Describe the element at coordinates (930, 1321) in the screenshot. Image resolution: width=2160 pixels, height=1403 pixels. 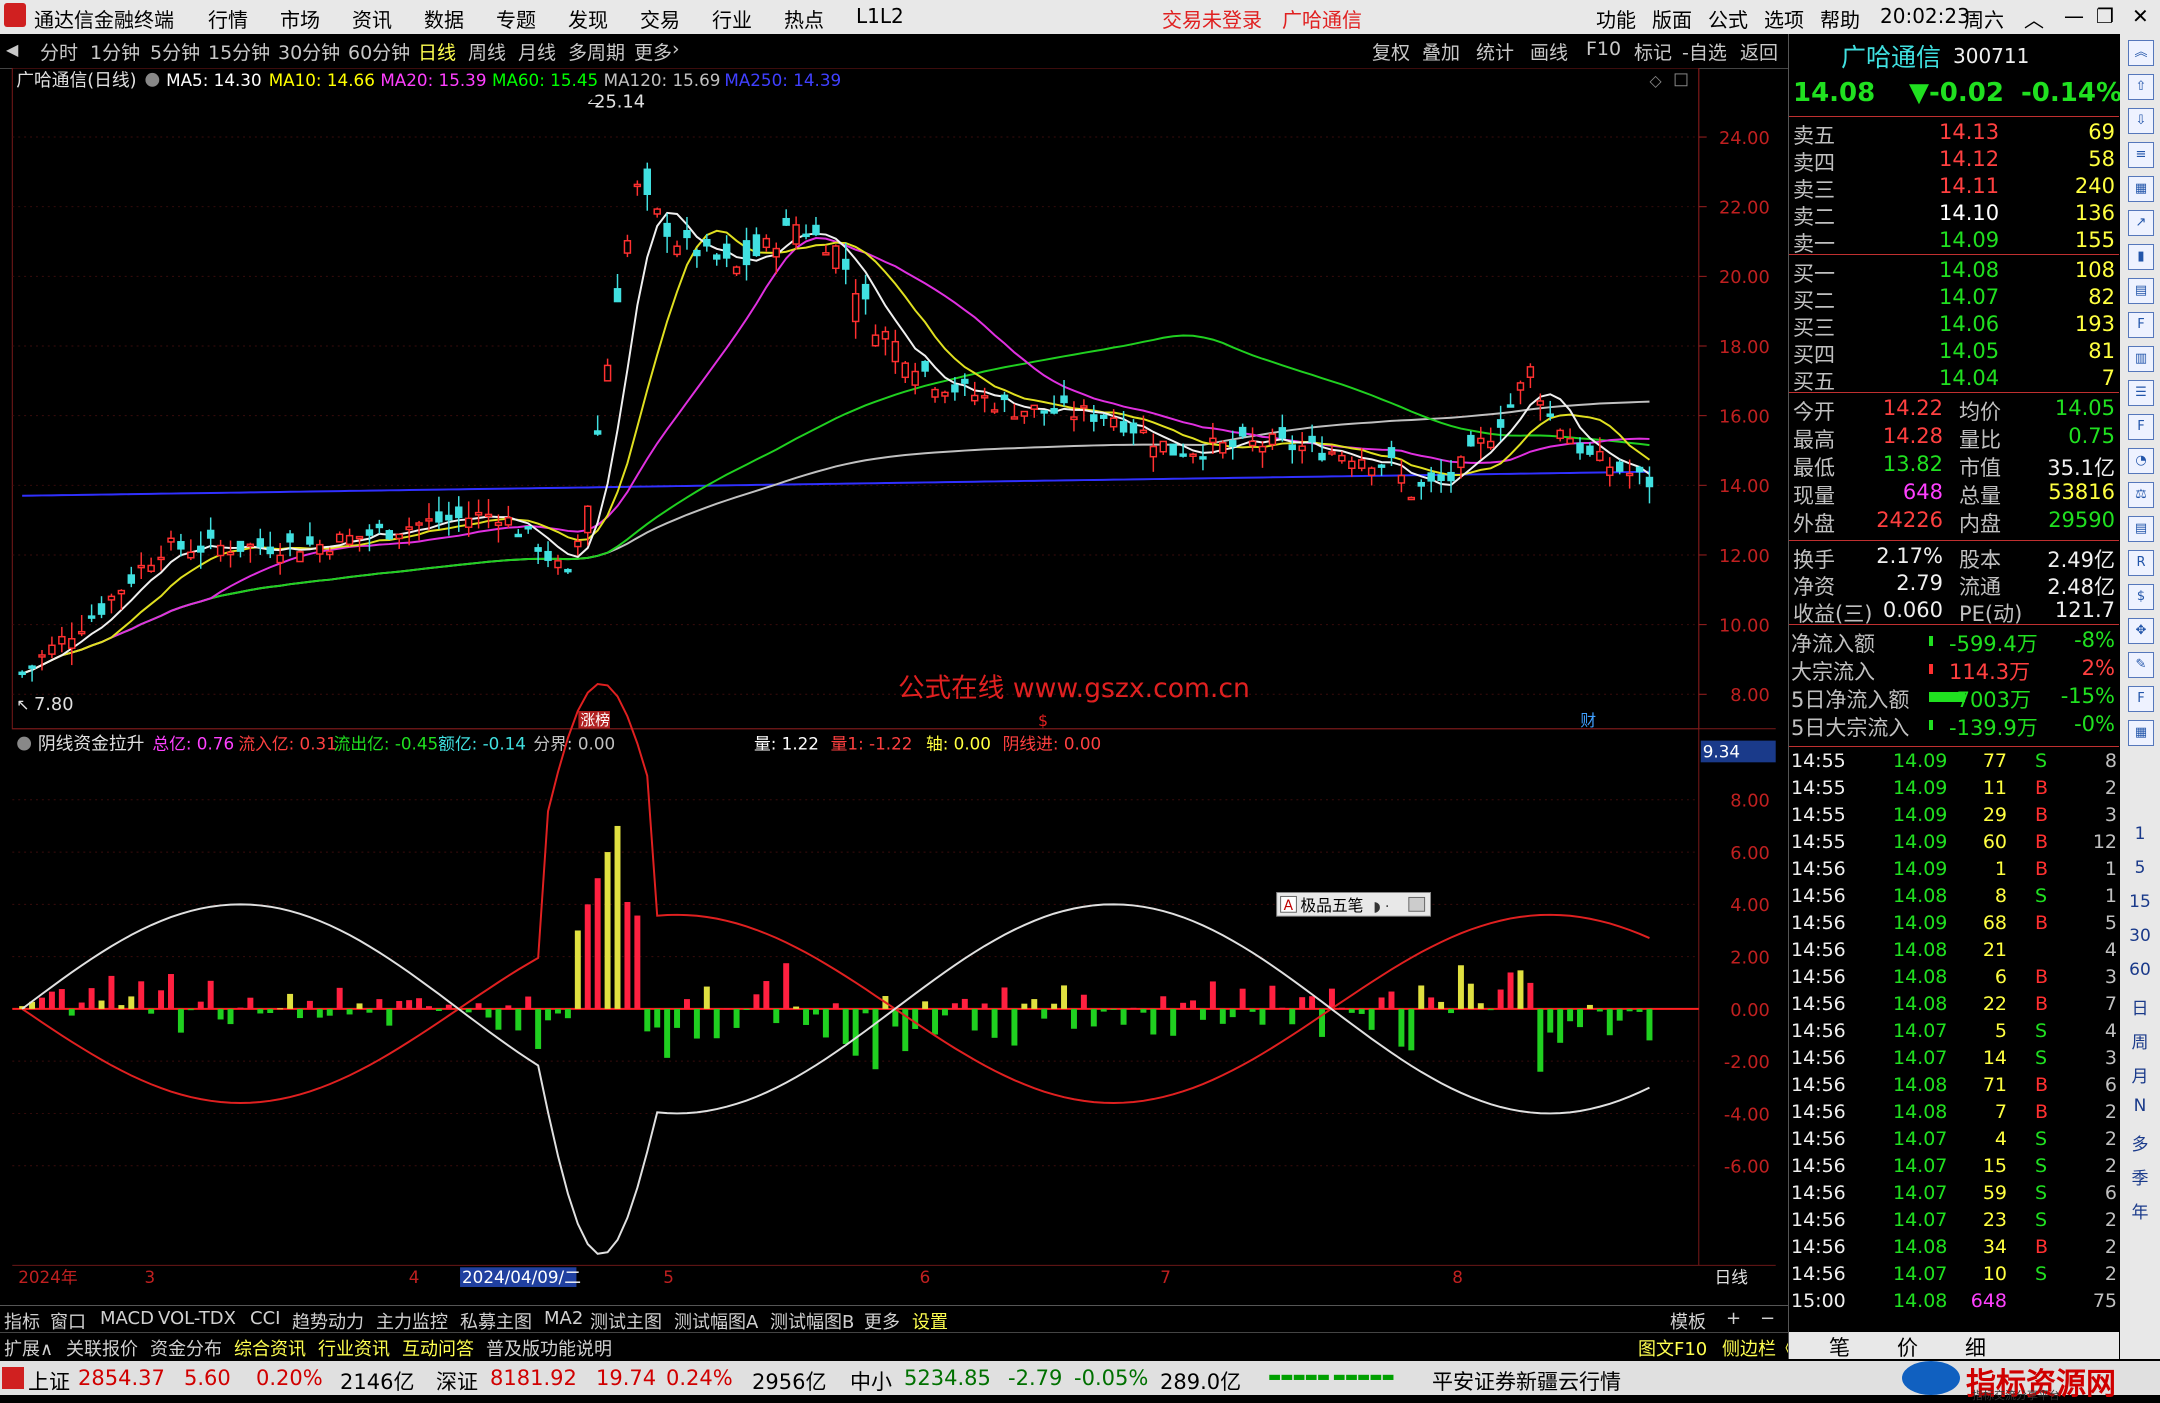
I see `tab-shezhi: 设置` at that location.